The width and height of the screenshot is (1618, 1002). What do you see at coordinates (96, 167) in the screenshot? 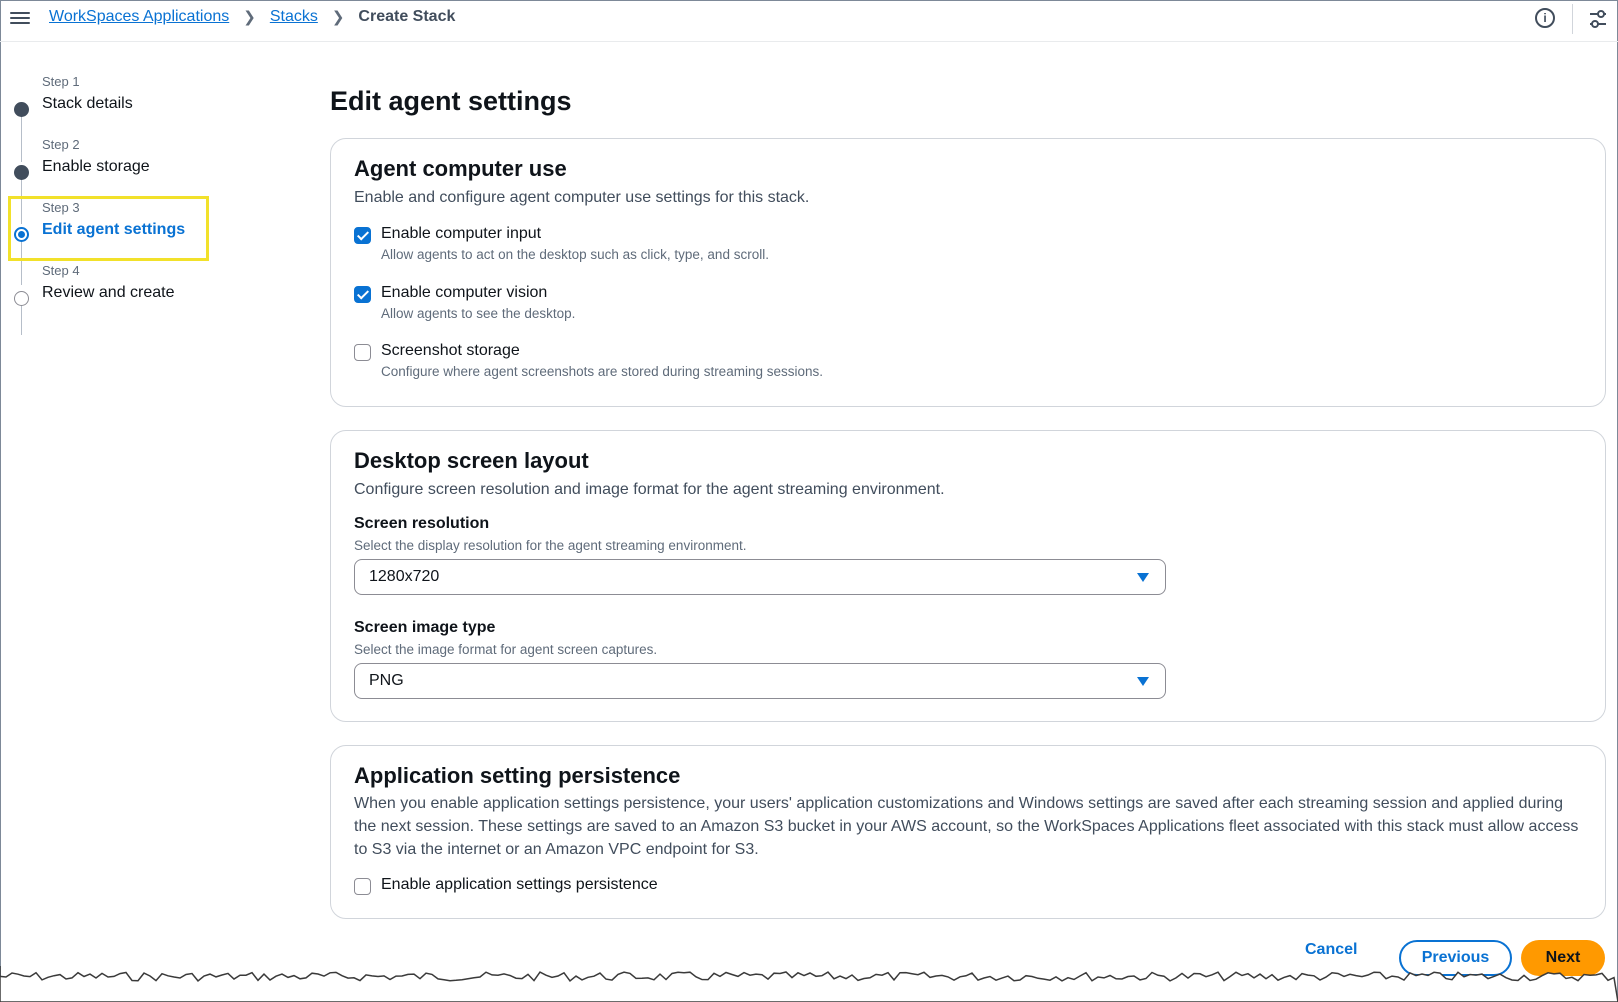
I see `step-label: Enable storage` at bounding box center [96, 167].